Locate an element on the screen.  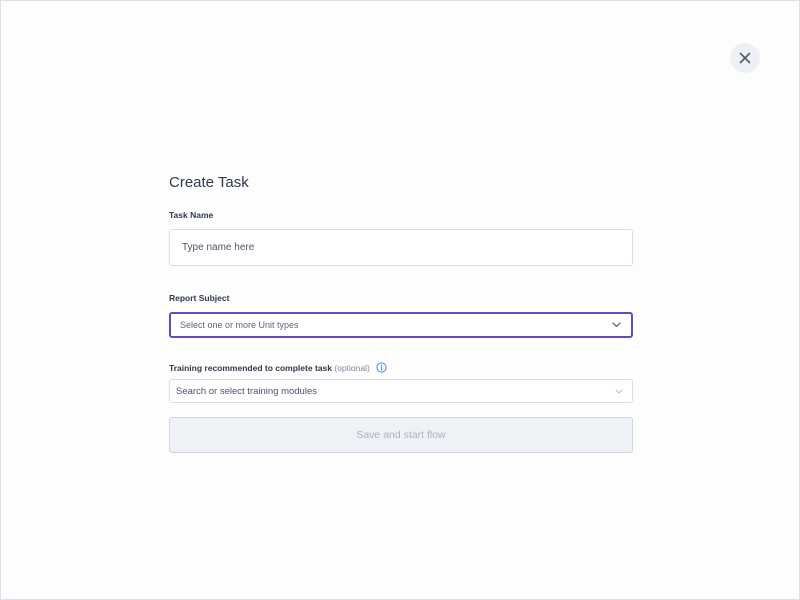
page-title: Create Task is located at coordinates (209, 182).